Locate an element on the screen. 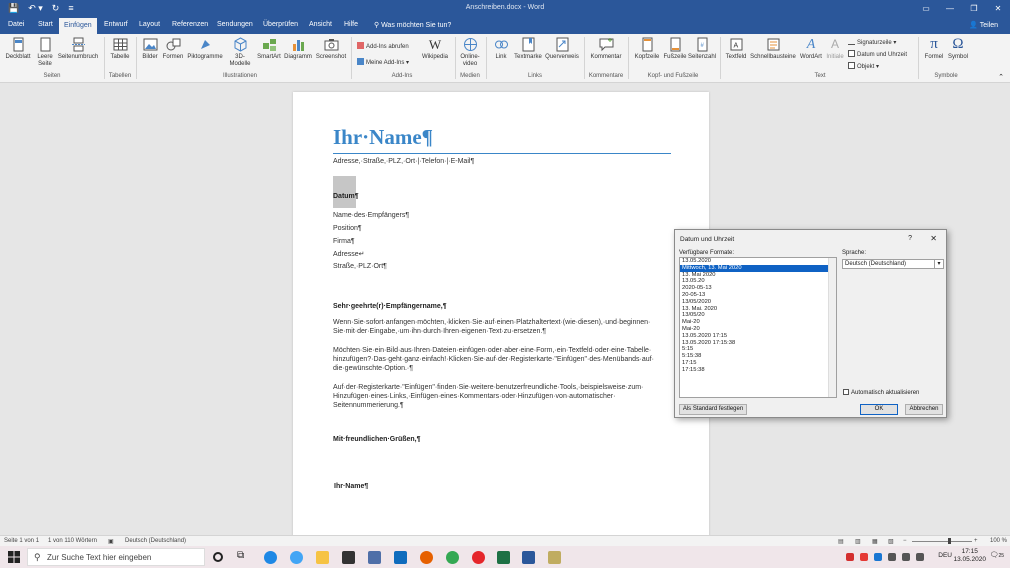 This screenshot has width=1010, height=568. format-option: 17:15:38 is located at coordinates (758, 370).